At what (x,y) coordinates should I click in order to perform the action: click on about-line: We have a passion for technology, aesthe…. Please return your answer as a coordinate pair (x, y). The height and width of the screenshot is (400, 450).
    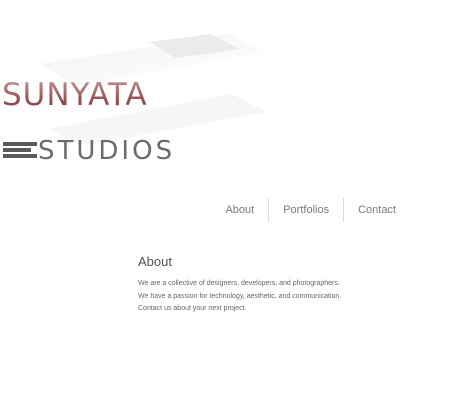
    Looking at the image, I should click on (240, 296).